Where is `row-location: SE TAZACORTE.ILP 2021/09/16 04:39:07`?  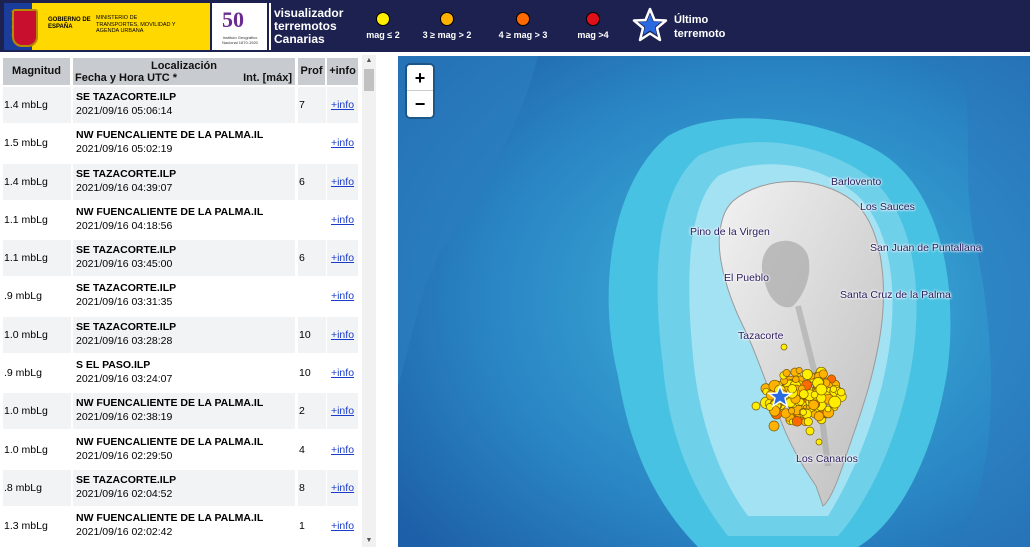 row-location: SE TAZACORTE.ILP 2021/09/16 04:39:07 is located at coordinates (184, 181).